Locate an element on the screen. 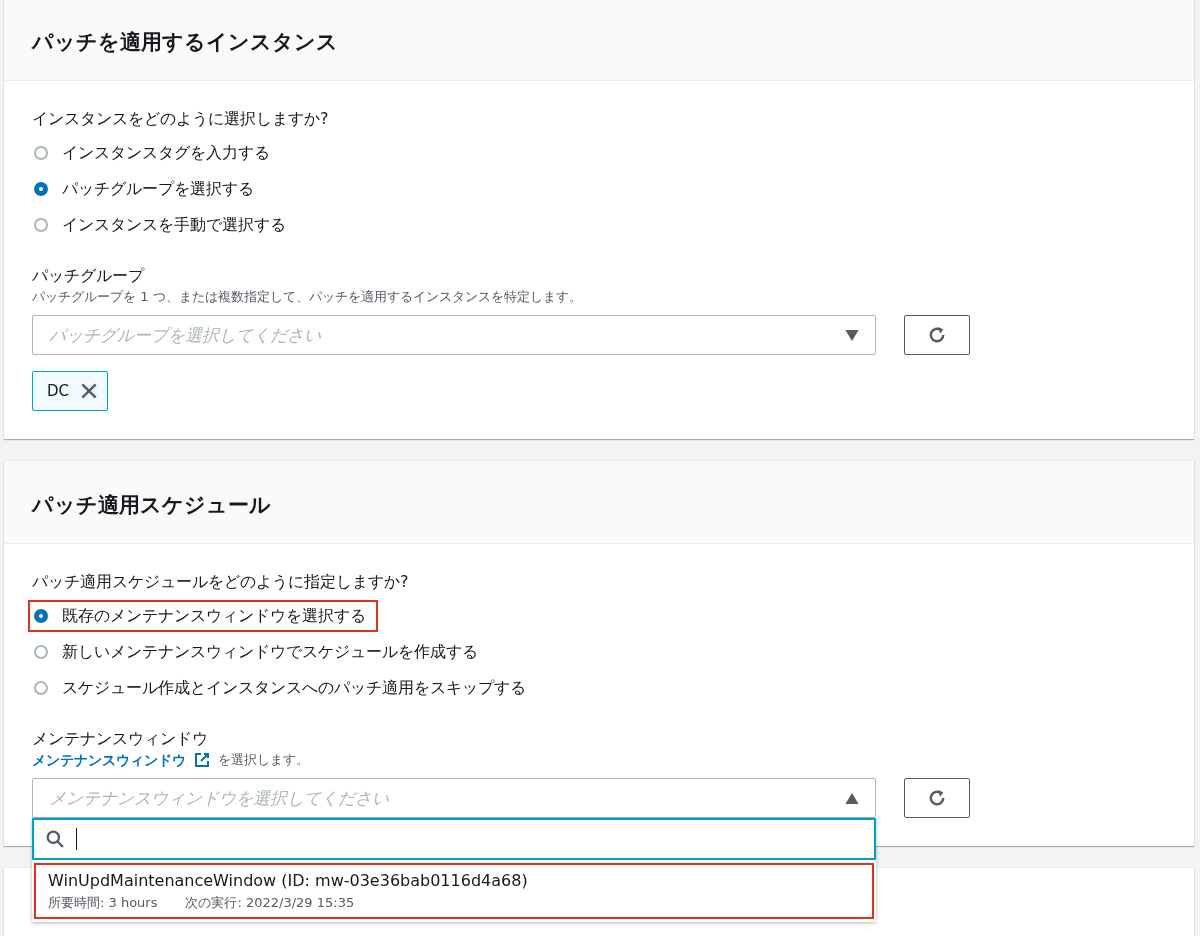 The width and height of the screenshot is (1200, 936). radio-option: 新しいメンテナンスウィンドウでスケジュールを作成する is located at coordinates (259, 652).